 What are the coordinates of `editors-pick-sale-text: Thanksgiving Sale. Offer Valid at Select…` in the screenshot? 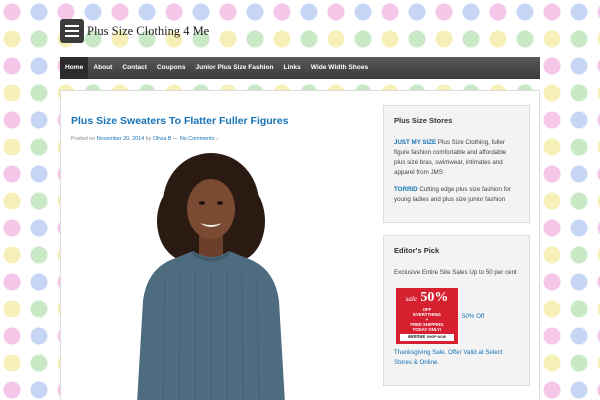 It's located at (456, 358).